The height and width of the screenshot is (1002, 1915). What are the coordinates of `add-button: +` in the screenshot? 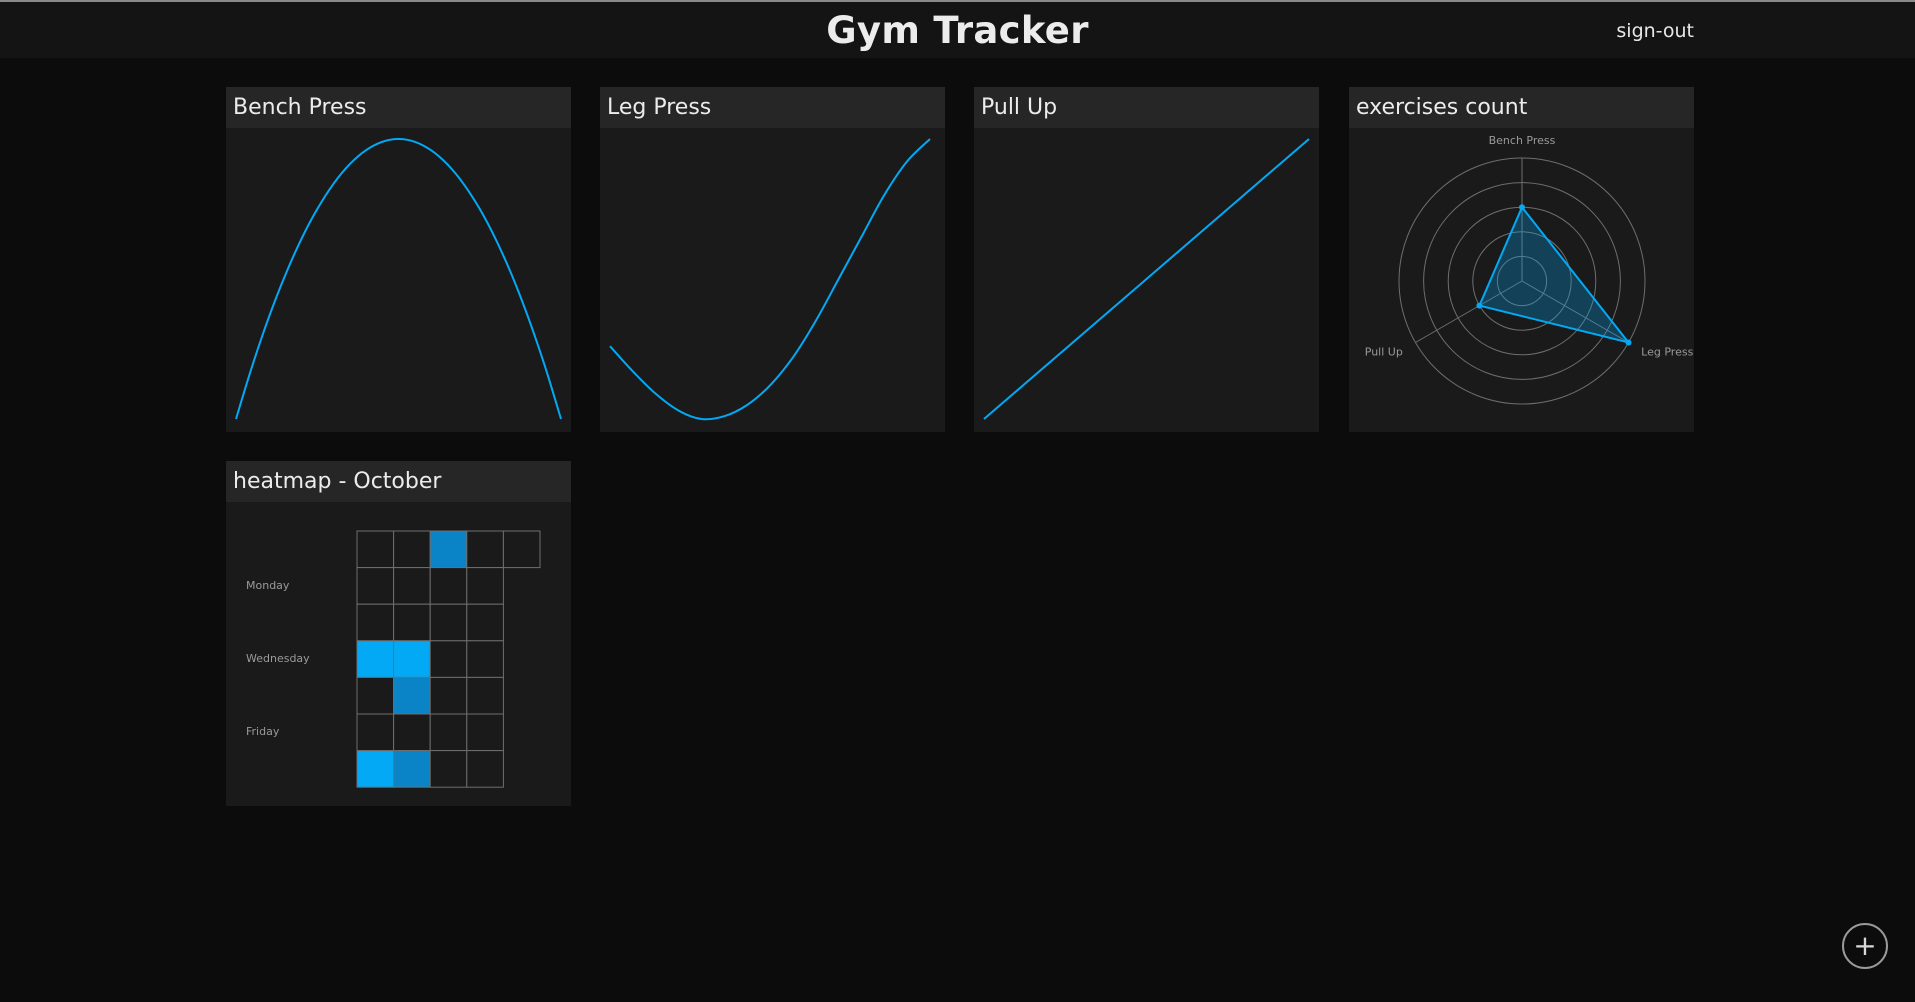 It's located at (1865, 946).